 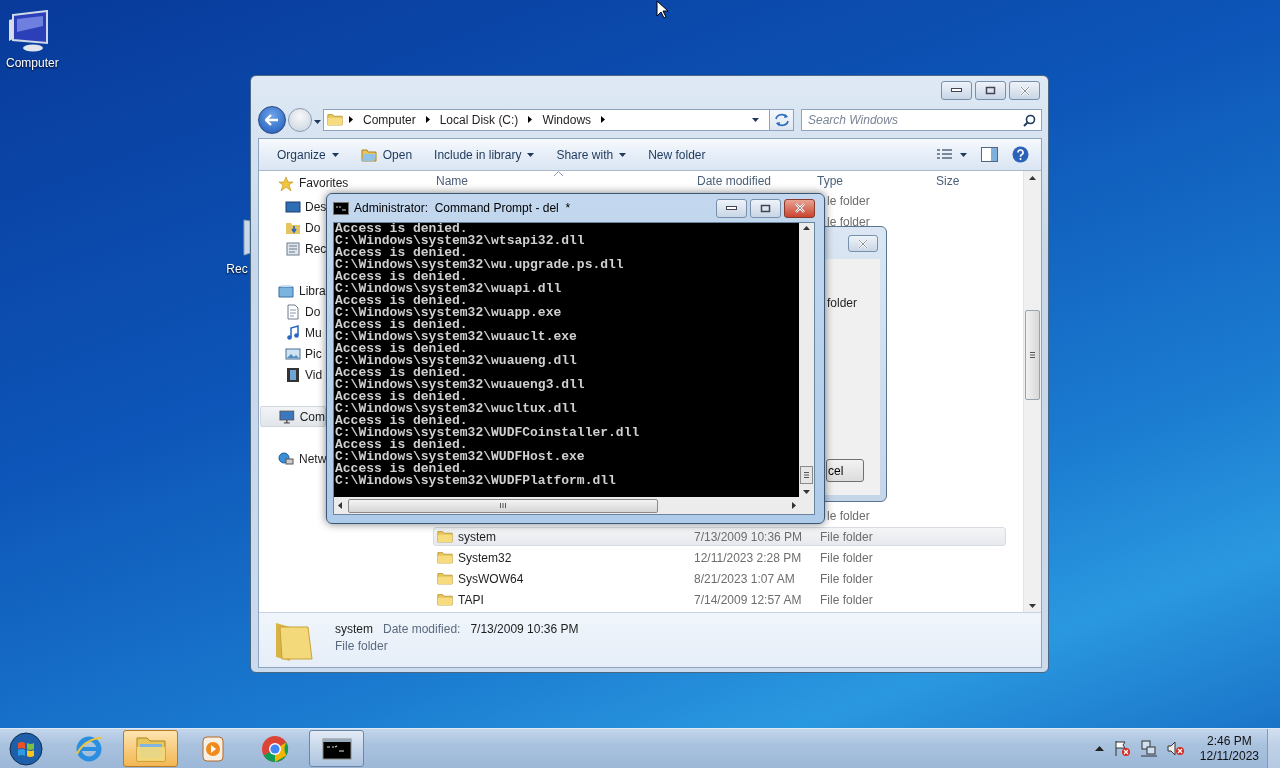 I want to click on scroll-left-icon, so click(x=340, y=505).